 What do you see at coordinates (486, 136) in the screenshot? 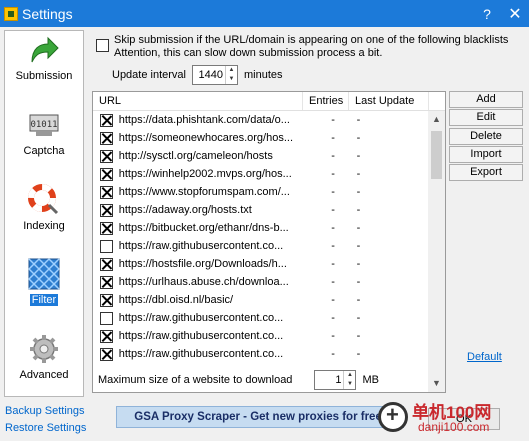
I see `delete-button: Delete` at bounding box center [486, 136].